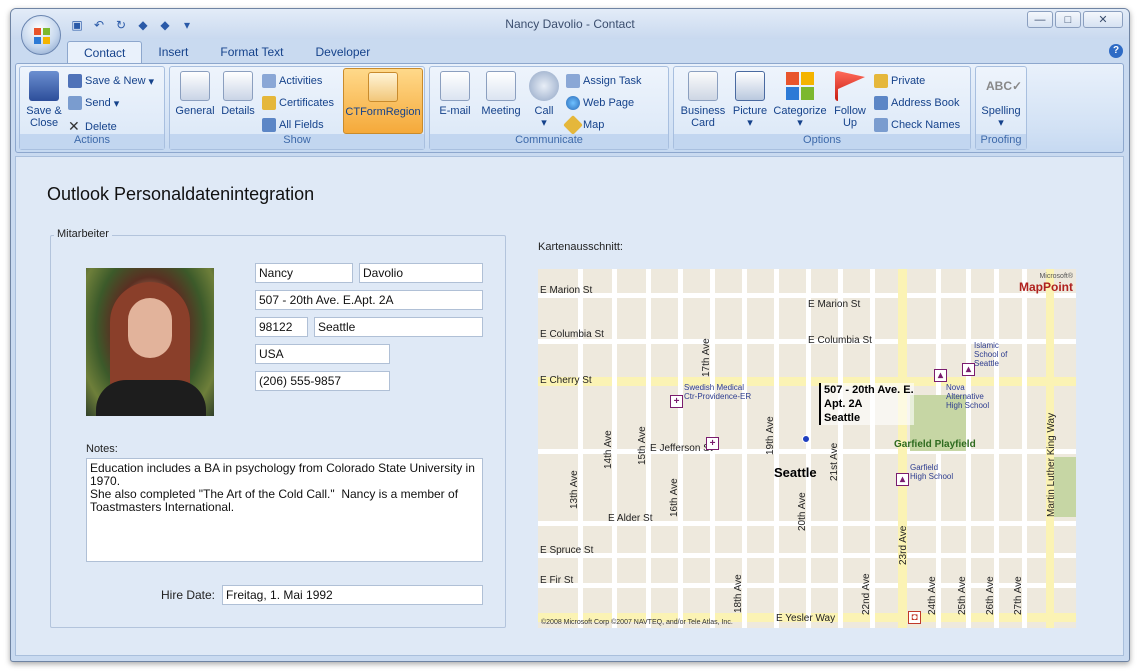 The image size is (1139, 672). I want to click on details-button: Details, so click(238, 94).